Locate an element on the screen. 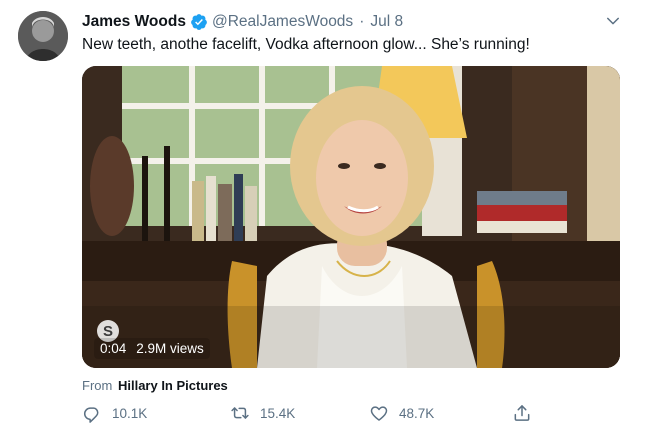 This screenshot has height=432, width=650. avatar is located at coordinates (43, 36).